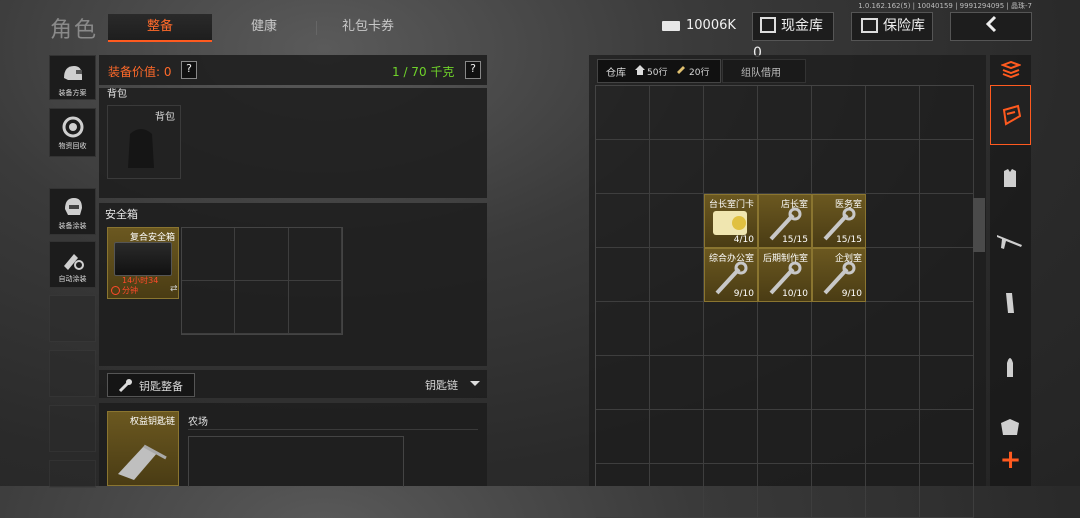  Describe the element at coordinates (743, 240) in the screenshot. I see `item-count: 4/10` at that location.